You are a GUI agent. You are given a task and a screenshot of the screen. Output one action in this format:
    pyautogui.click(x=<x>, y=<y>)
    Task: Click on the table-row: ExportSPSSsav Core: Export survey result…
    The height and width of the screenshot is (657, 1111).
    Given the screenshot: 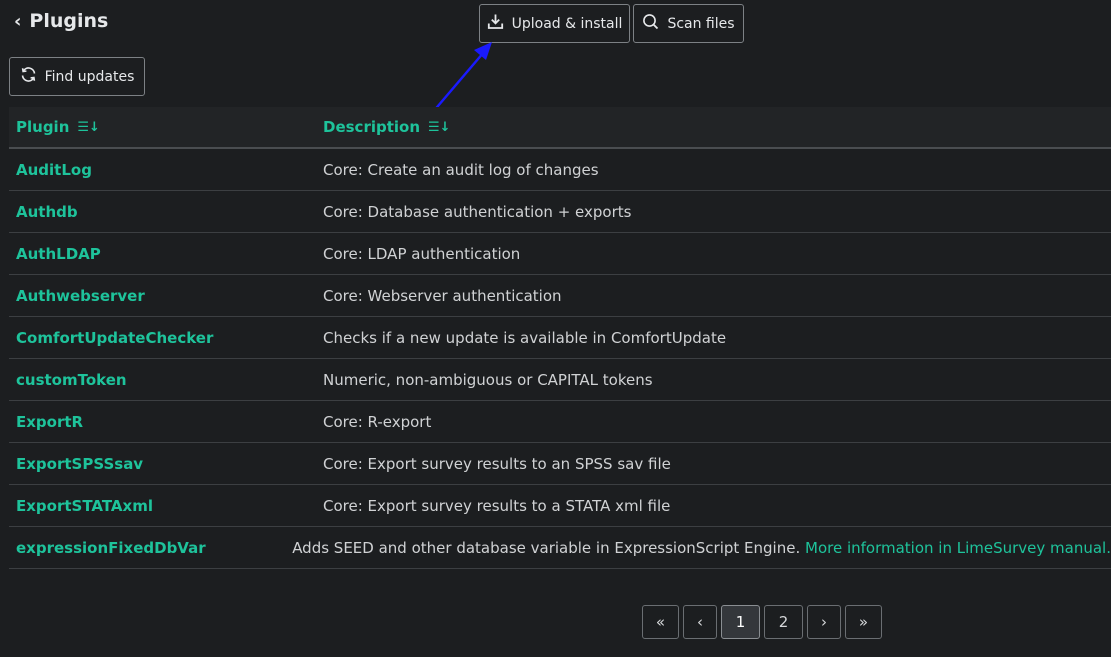 What is the action you would take?
    pyautogui.click(x=560, y=464)
    